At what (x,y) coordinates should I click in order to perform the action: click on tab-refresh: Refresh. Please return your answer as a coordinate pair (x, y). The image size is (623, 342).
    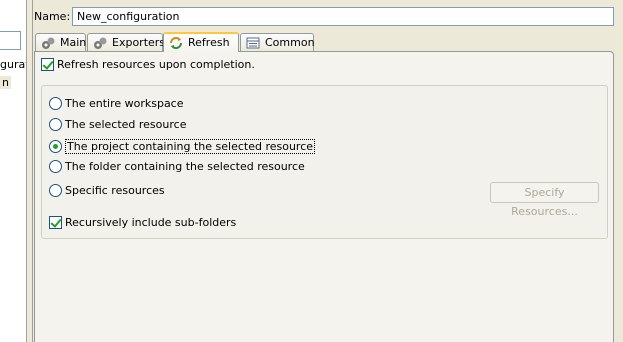
    Looking at the image, I should click on (201, 42).